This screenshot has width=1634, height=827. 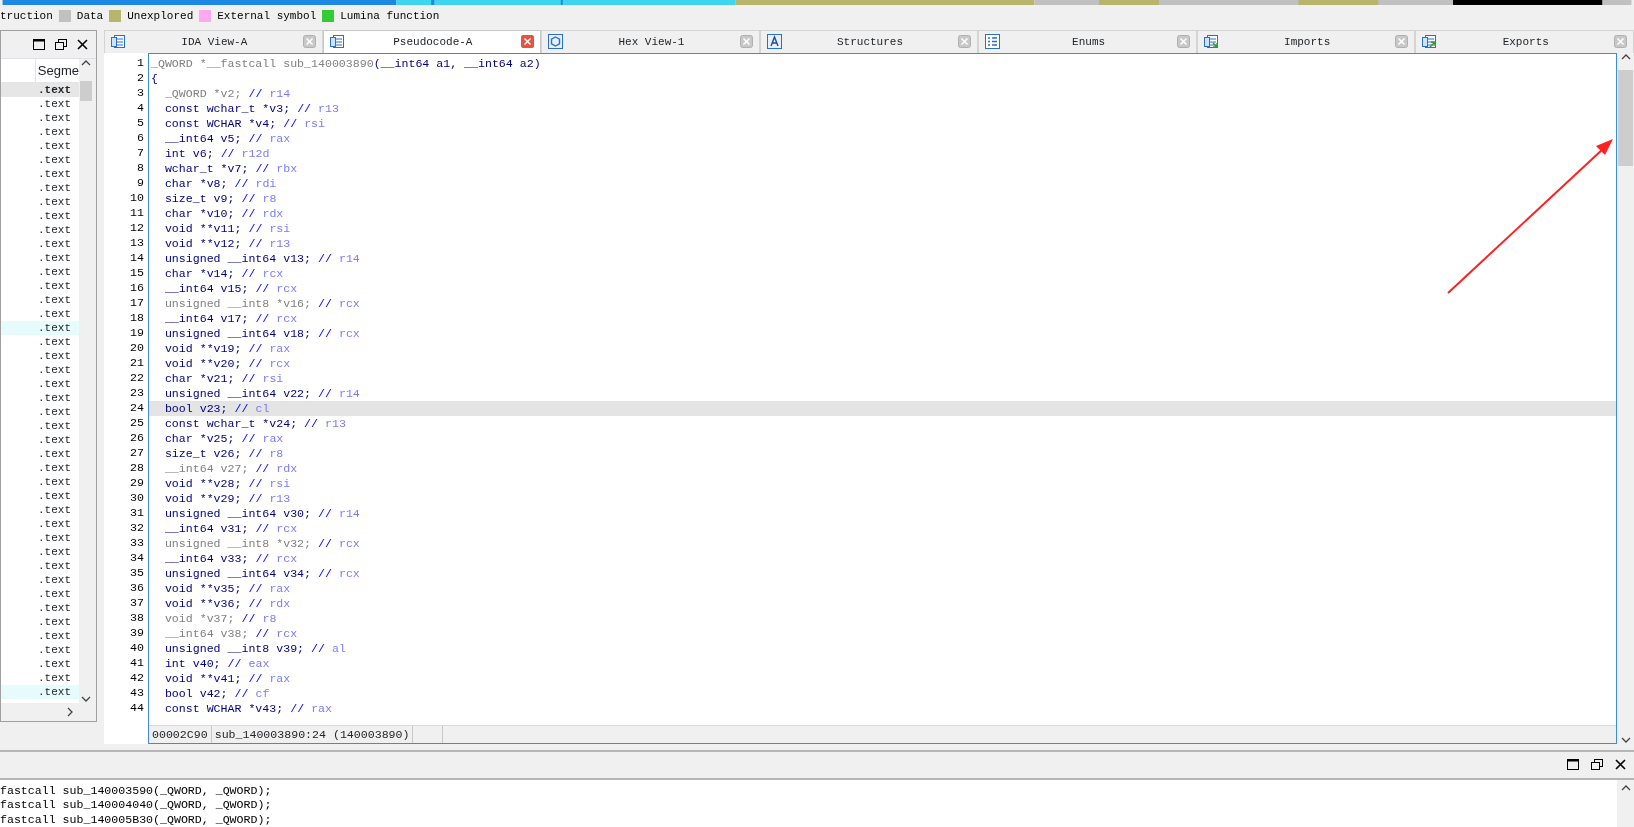 I want to click on code-line: void **v20; // rcx, so click(x=882, y=363).